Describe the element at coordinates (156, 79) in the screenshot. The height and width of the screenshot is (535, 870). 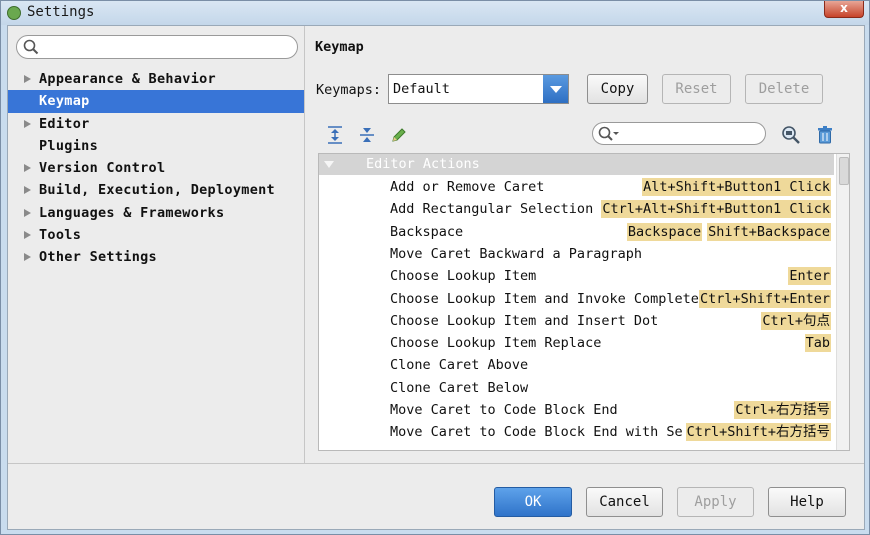
I see `sidebar-item: Appearance & Behavior` at that location.